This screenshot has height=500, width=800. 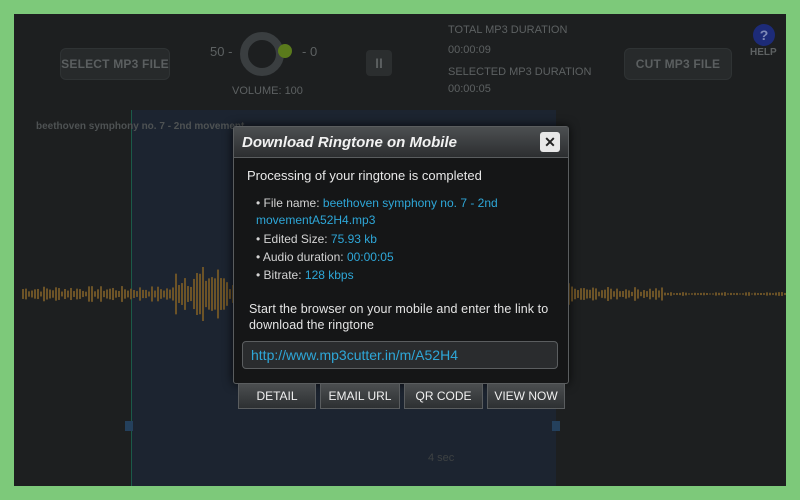 What do you see at coordinates (289, 203) in the screenshot?
I see `file-name-label: • File name:` at bounding box center [289, 203].